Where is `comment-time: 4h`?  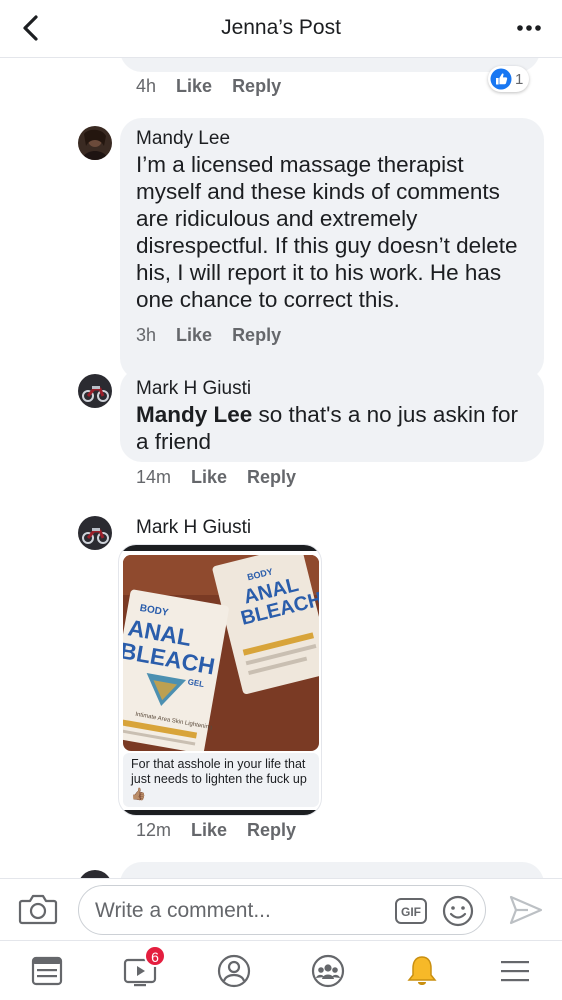 comment-time: 4h is located at coordinates (146, 86).